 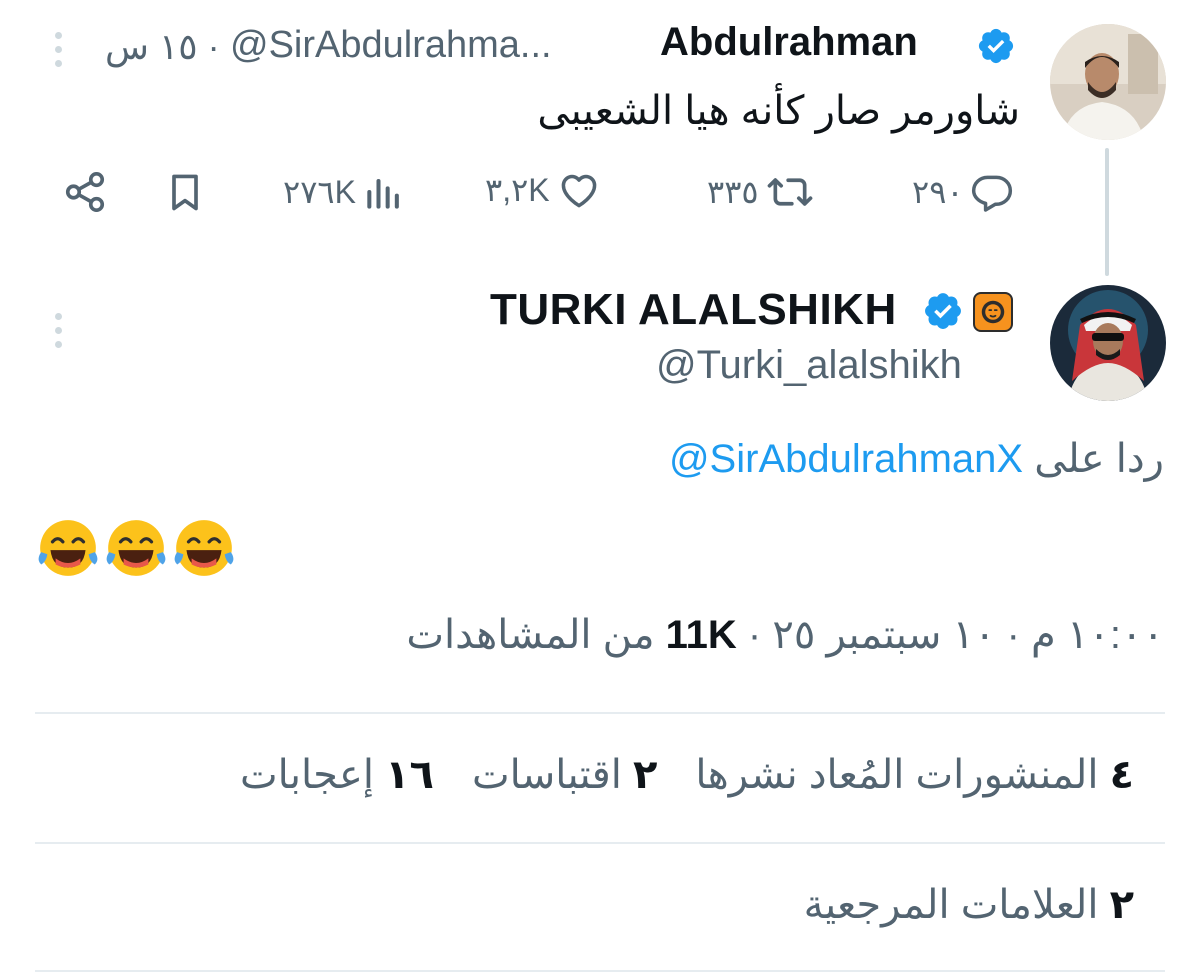 I want to click on replying-to-link: @SirAbdulrahmanX, so click(x=846, y=459).